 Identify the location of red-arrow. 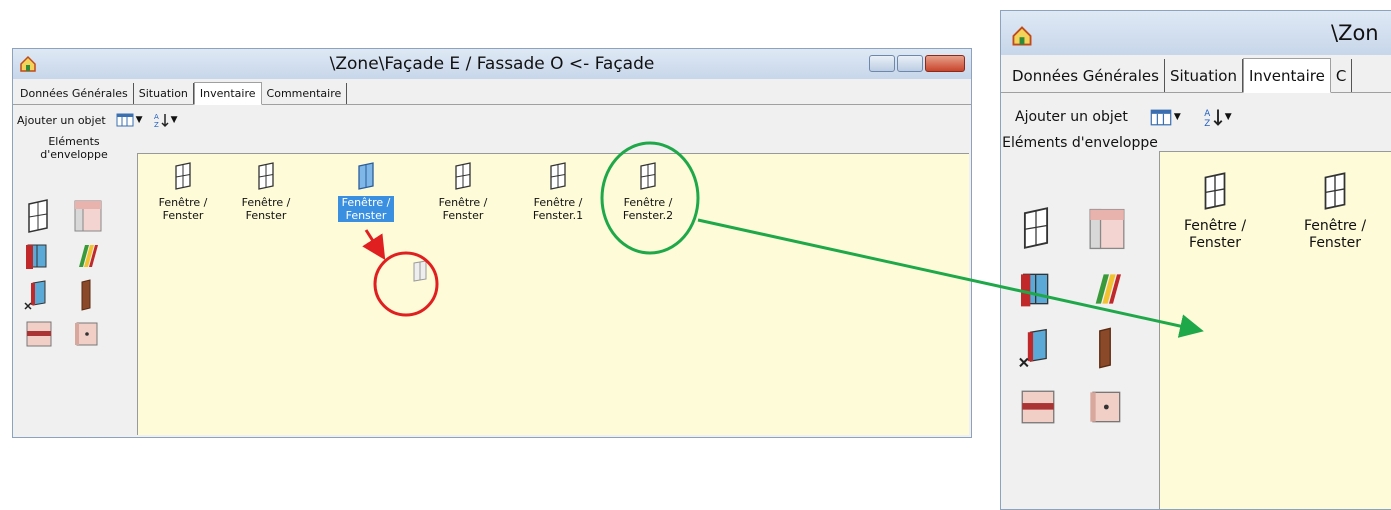
(374, 245).